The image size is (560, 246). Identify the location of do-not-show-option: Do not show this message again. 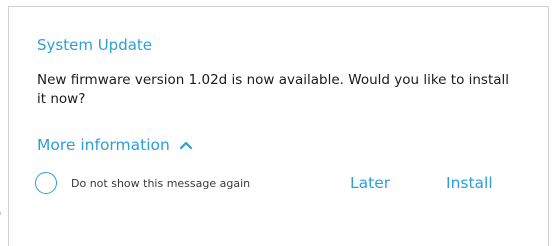
(142, 183).